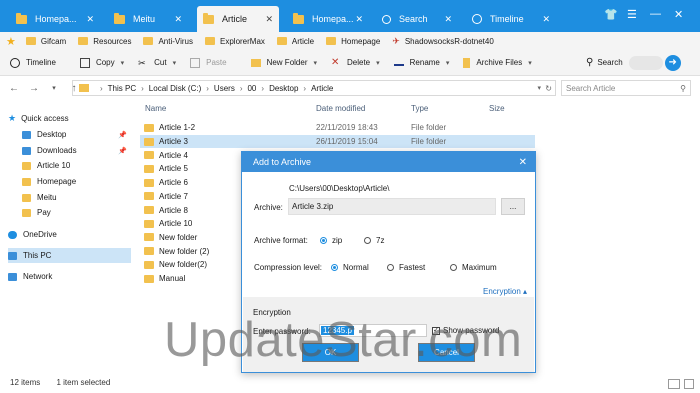 The width and height of the screenshot is (700, 393). I want to click on favorite-item: Article, so click(295, 41).